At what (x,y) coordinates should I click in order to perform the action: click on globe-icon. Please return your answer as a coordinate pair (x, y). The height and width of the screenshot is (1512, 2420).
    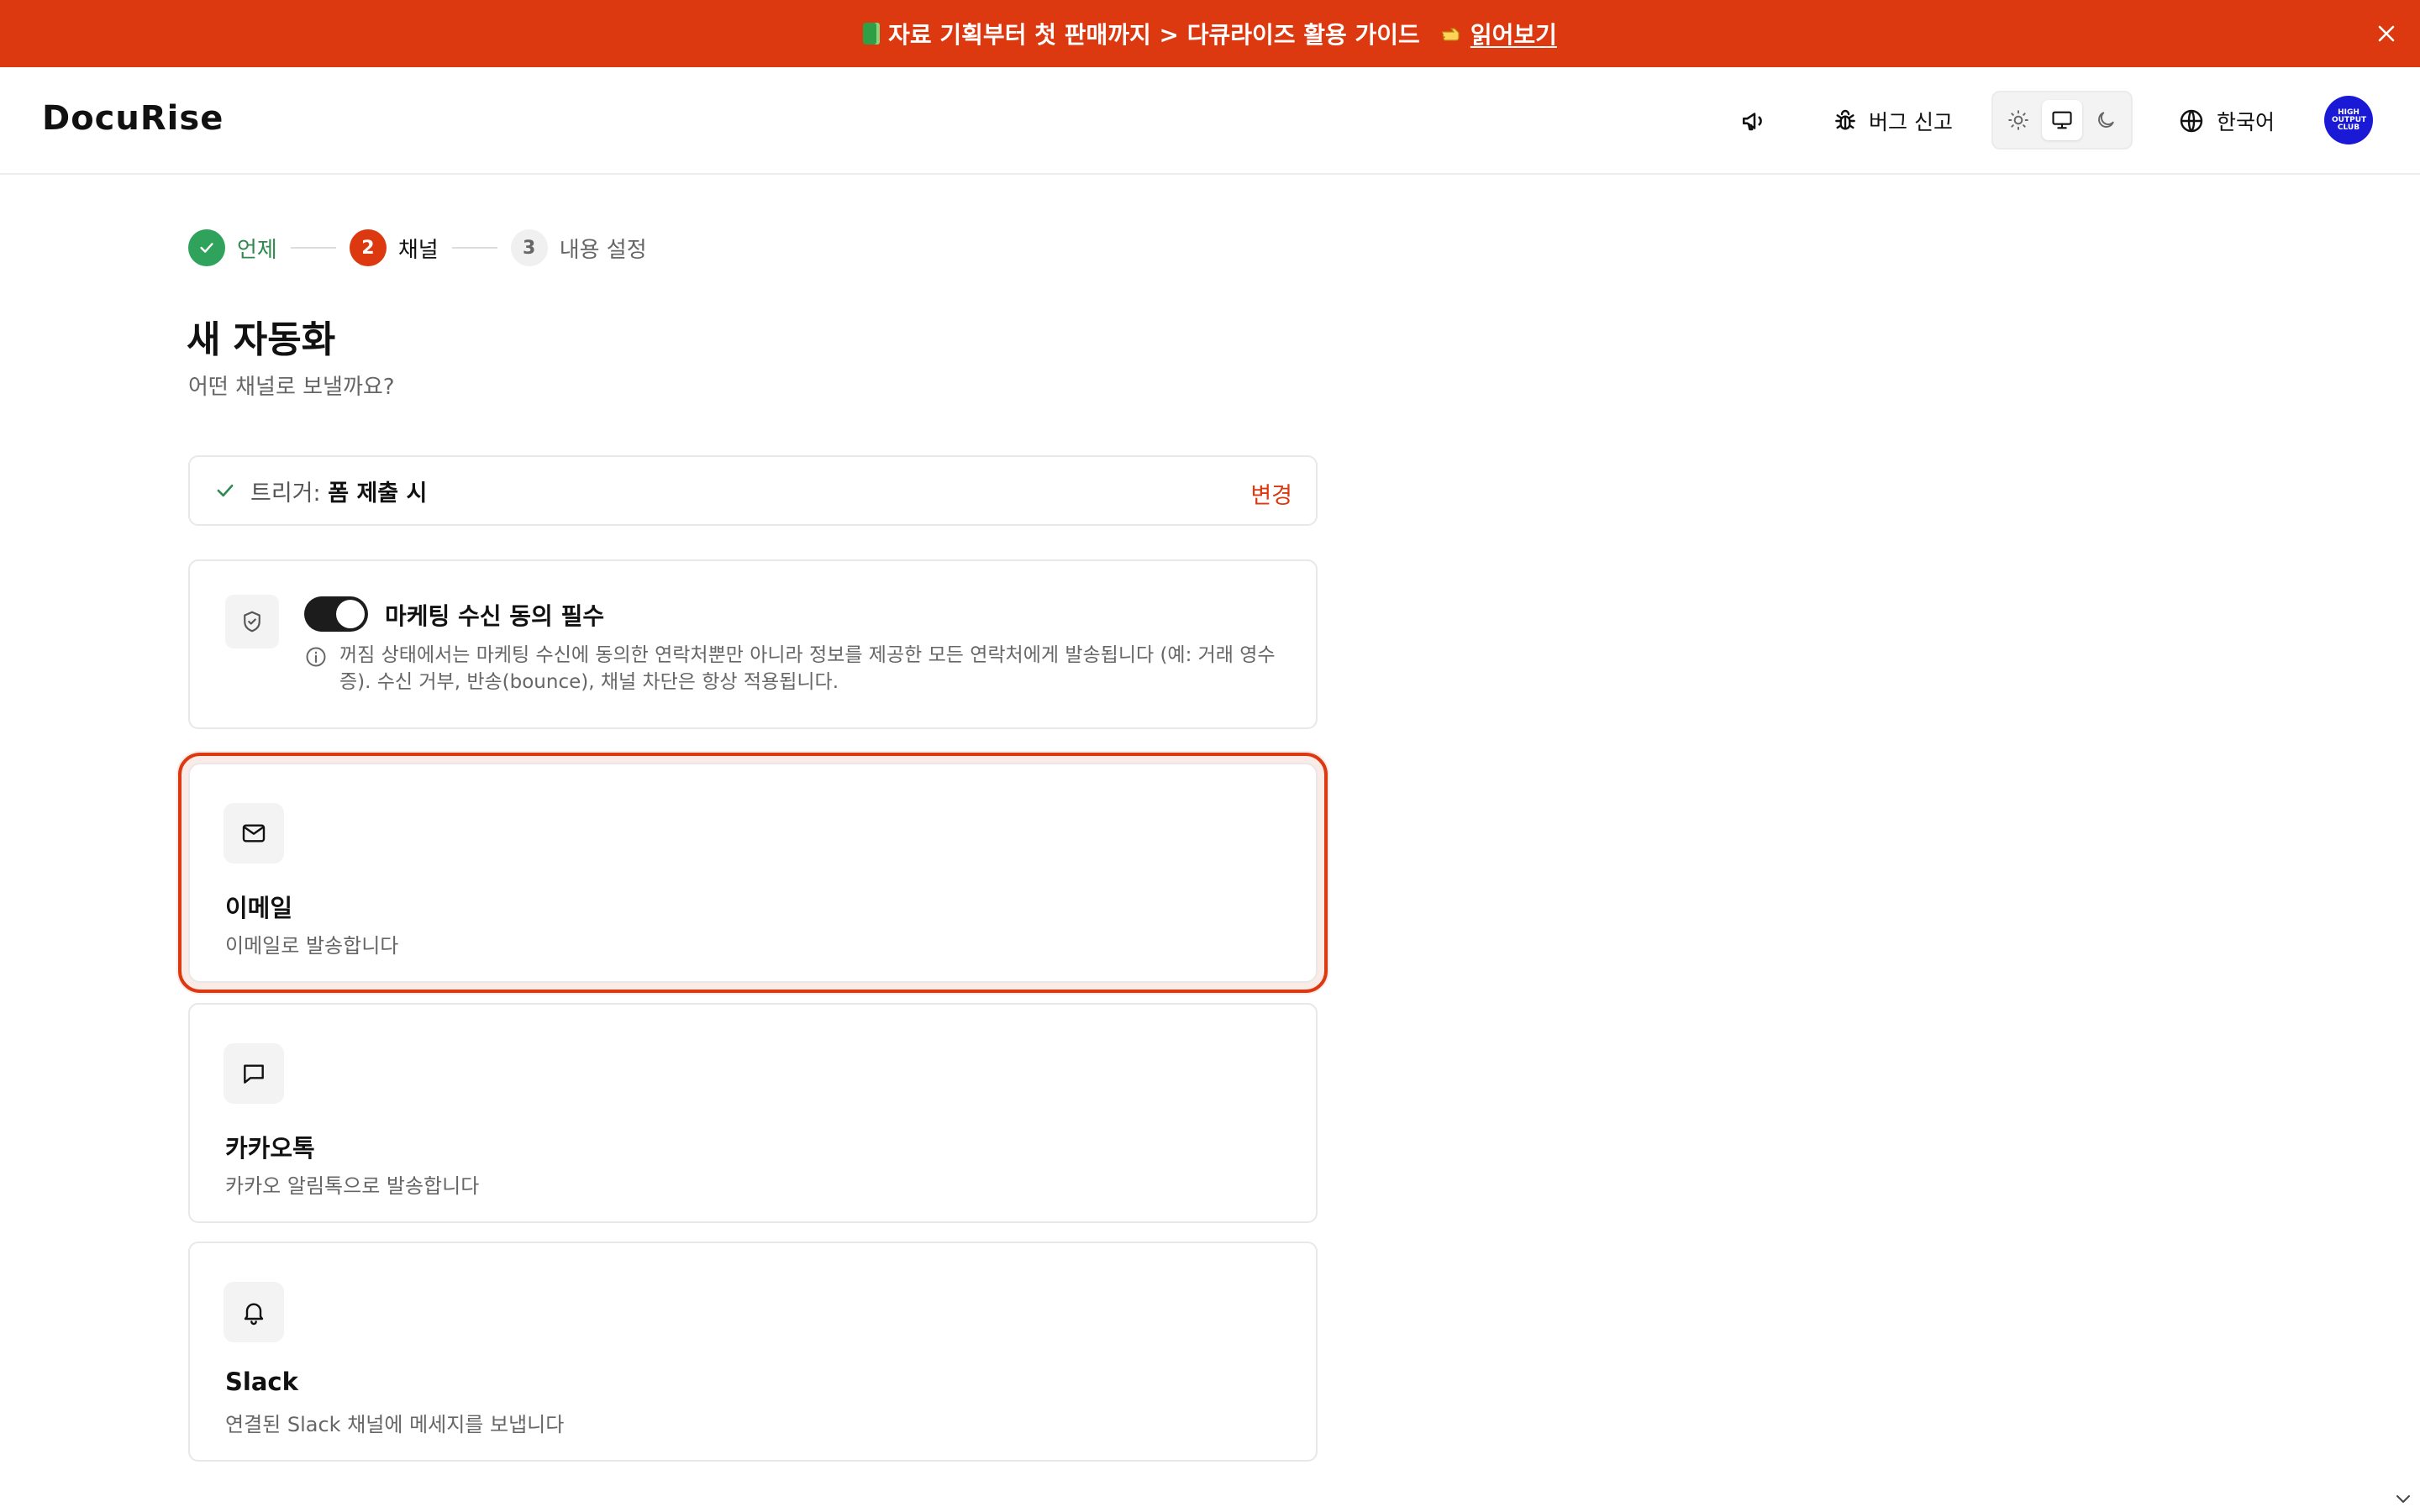
    Looking at the image, I should click on (2191, 121).